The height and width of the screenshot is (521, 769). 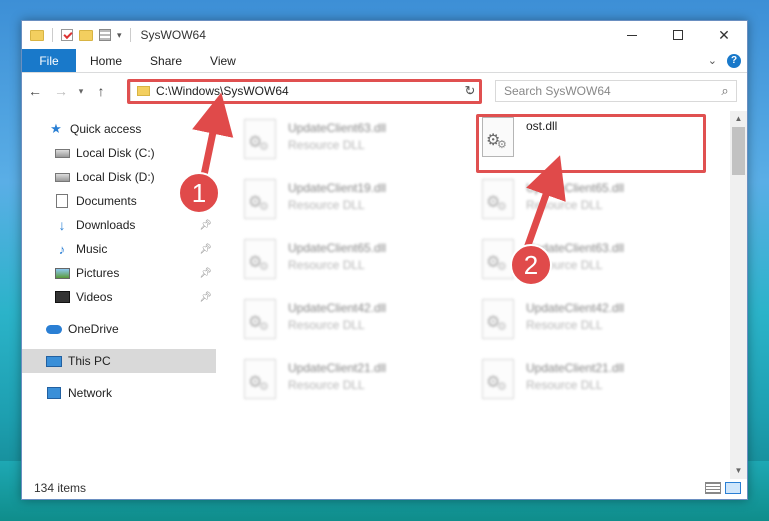 I want to click on tab-share: Share, so click(x=166, y=60).